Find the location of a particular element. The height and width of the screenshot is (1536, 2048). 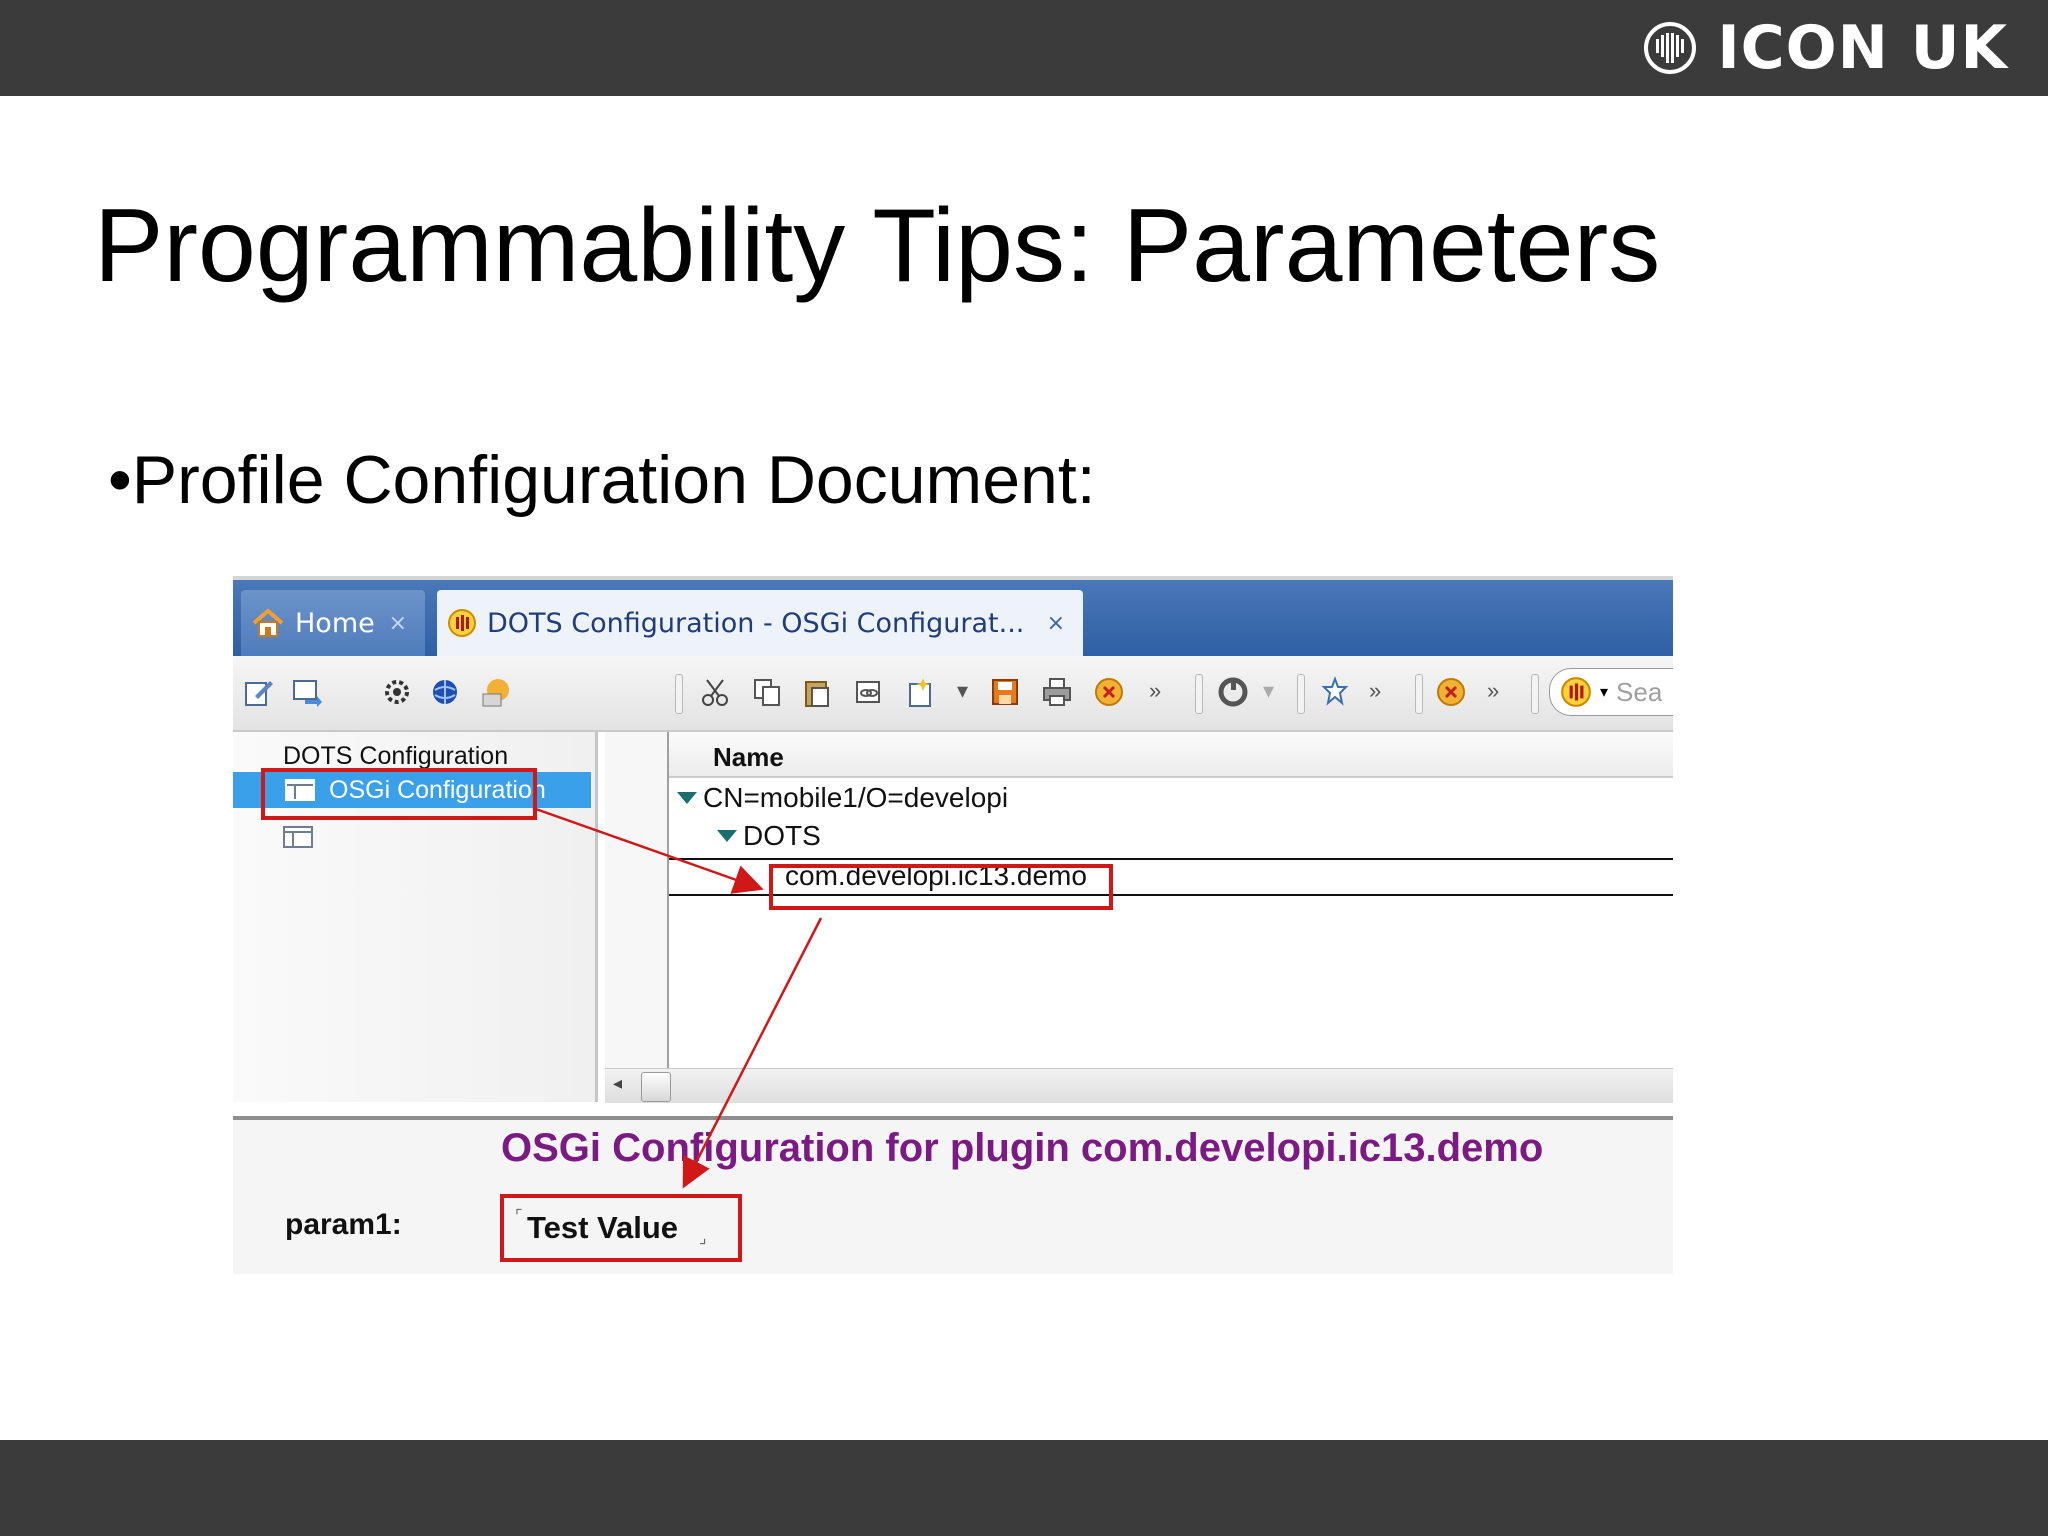

scroll-thumb is located at coordinates (656, 1087).